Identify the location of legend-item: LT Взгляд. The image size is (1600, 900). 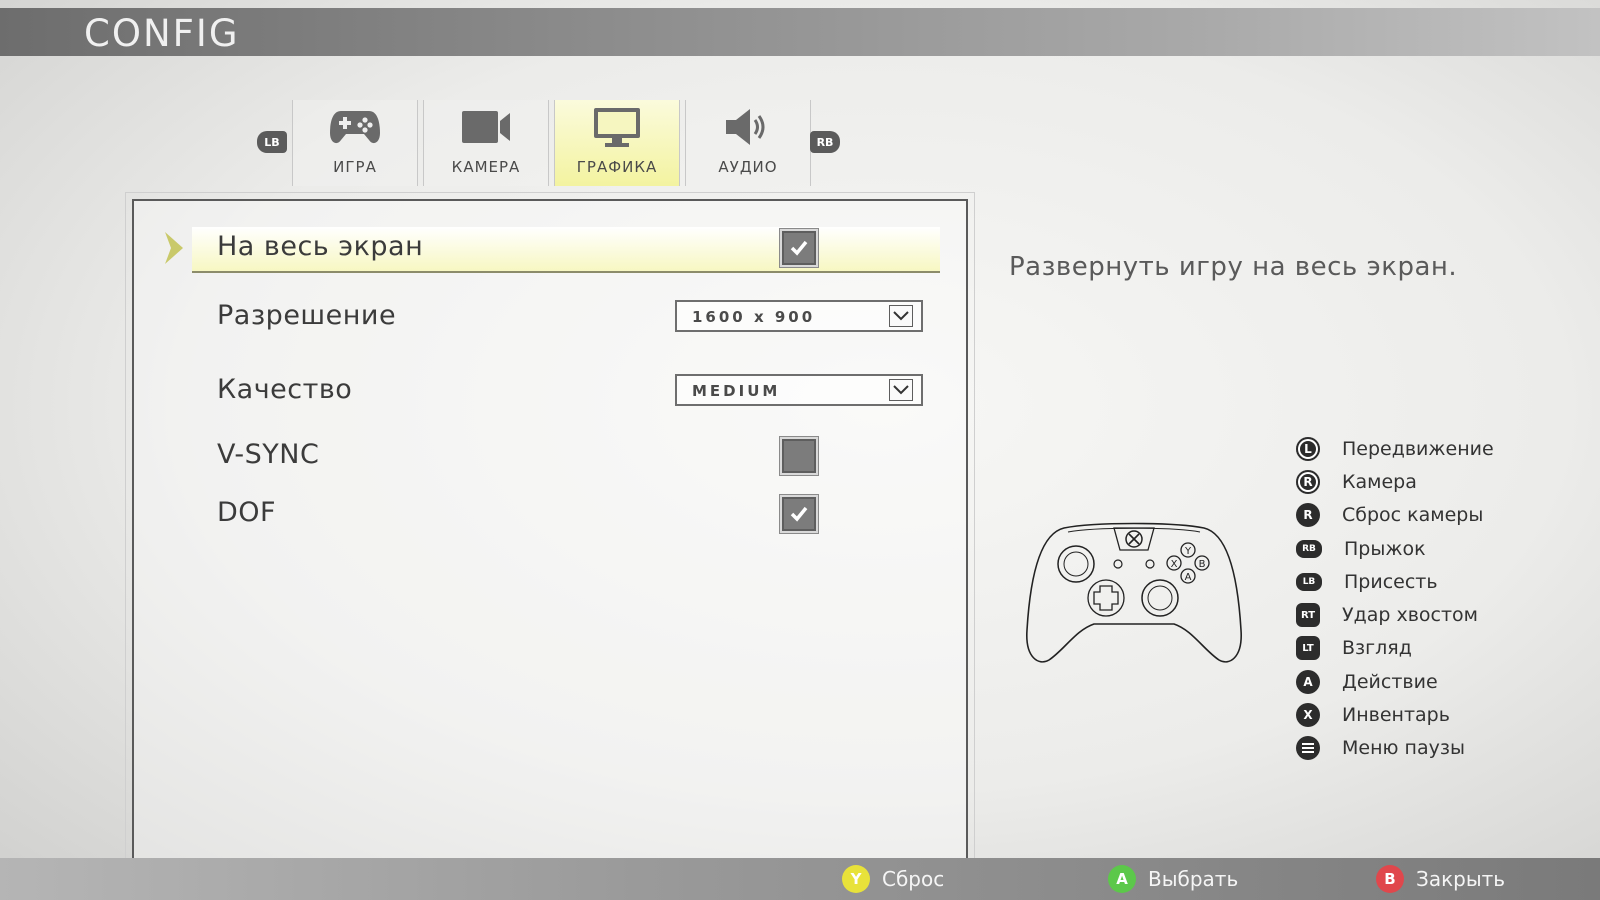
(1395, 648).